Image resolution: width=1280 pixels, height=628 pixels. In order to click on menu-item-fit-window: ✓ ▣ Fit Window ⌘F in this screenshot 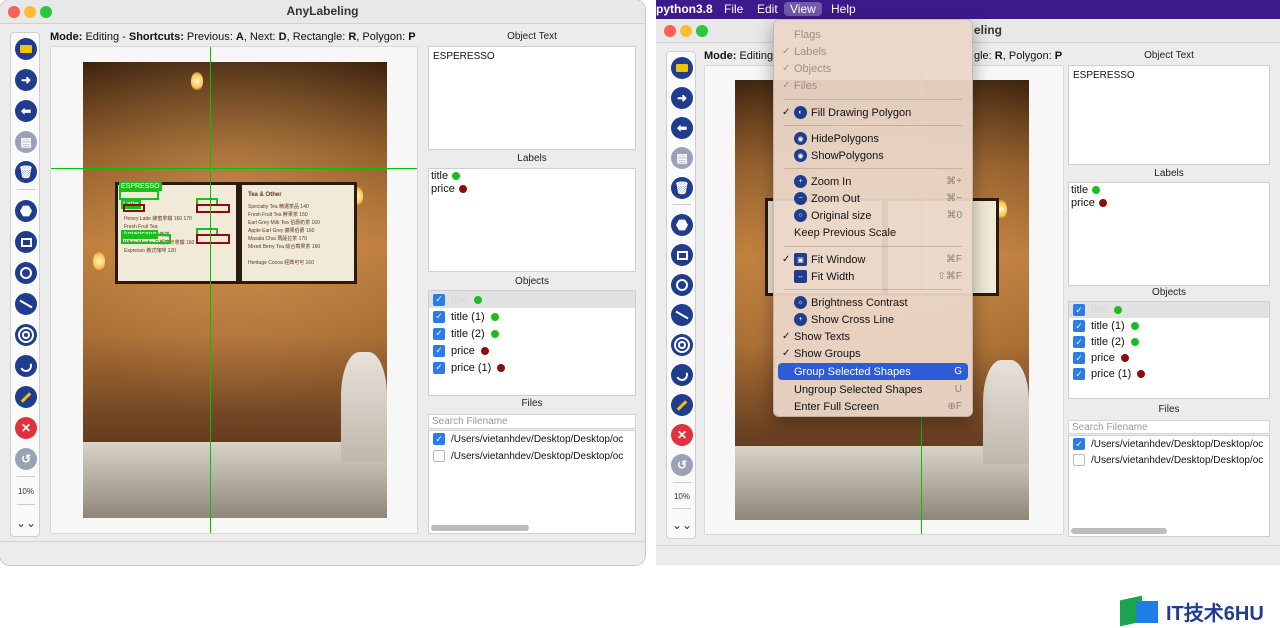, I will do `click(873, 259)`.